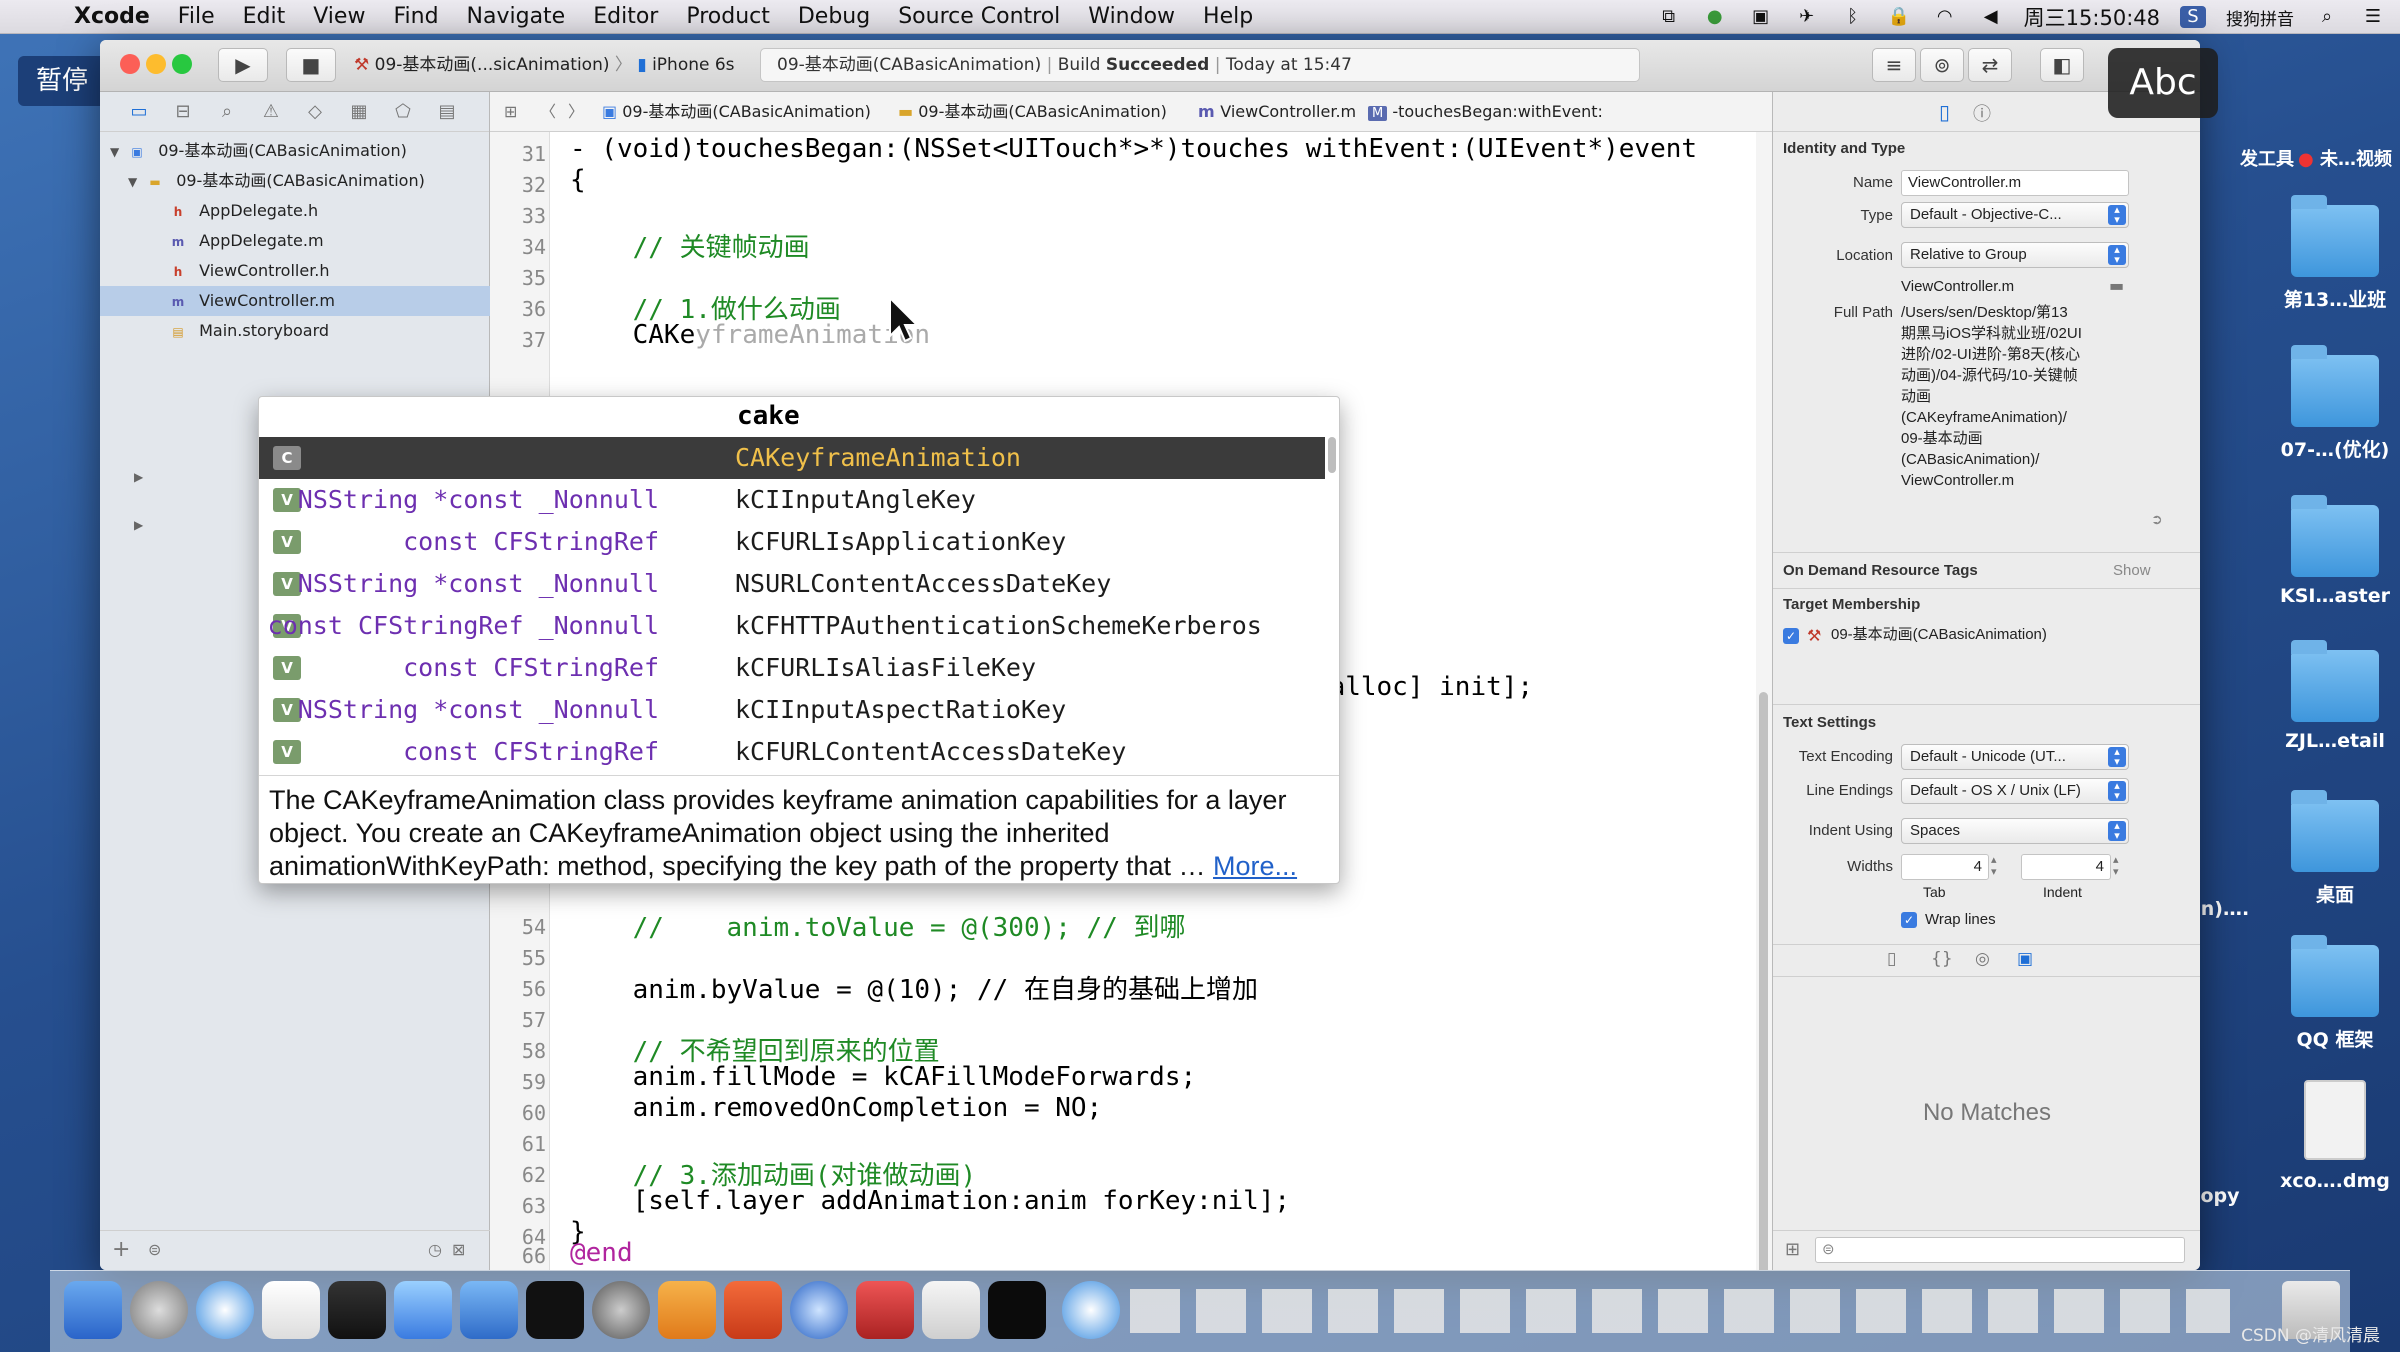  Describe the element at coordinates (2335, 696) in the screenshot. I see `desktop-folder-zjl: ZJL…etail` at that location.